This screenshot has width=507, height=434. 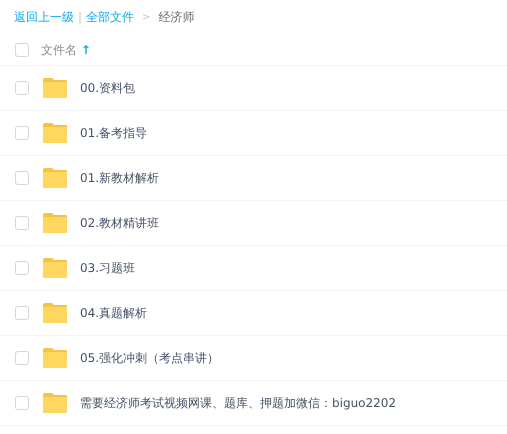 What do you see at coordinates (146, 17) in the screenshot?
I see `breadcrumb-arrow: >` at bounding box center [146, 17].